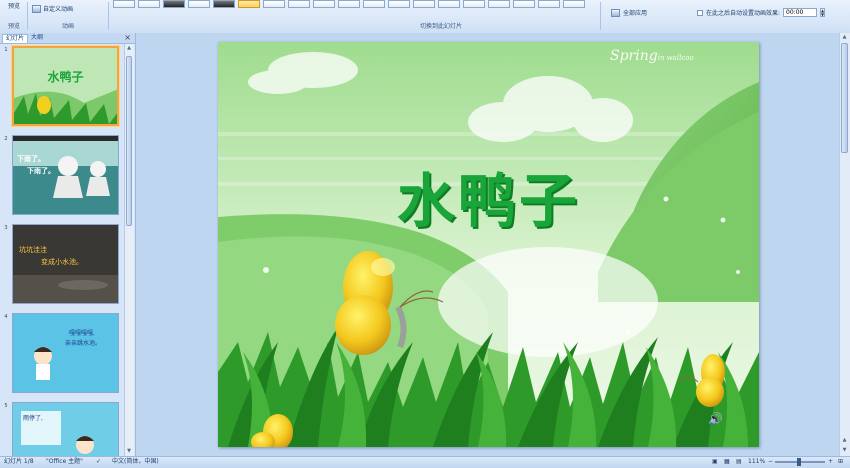  I want to click on custom-animation-button: 自定义动画, so click(52, 8).